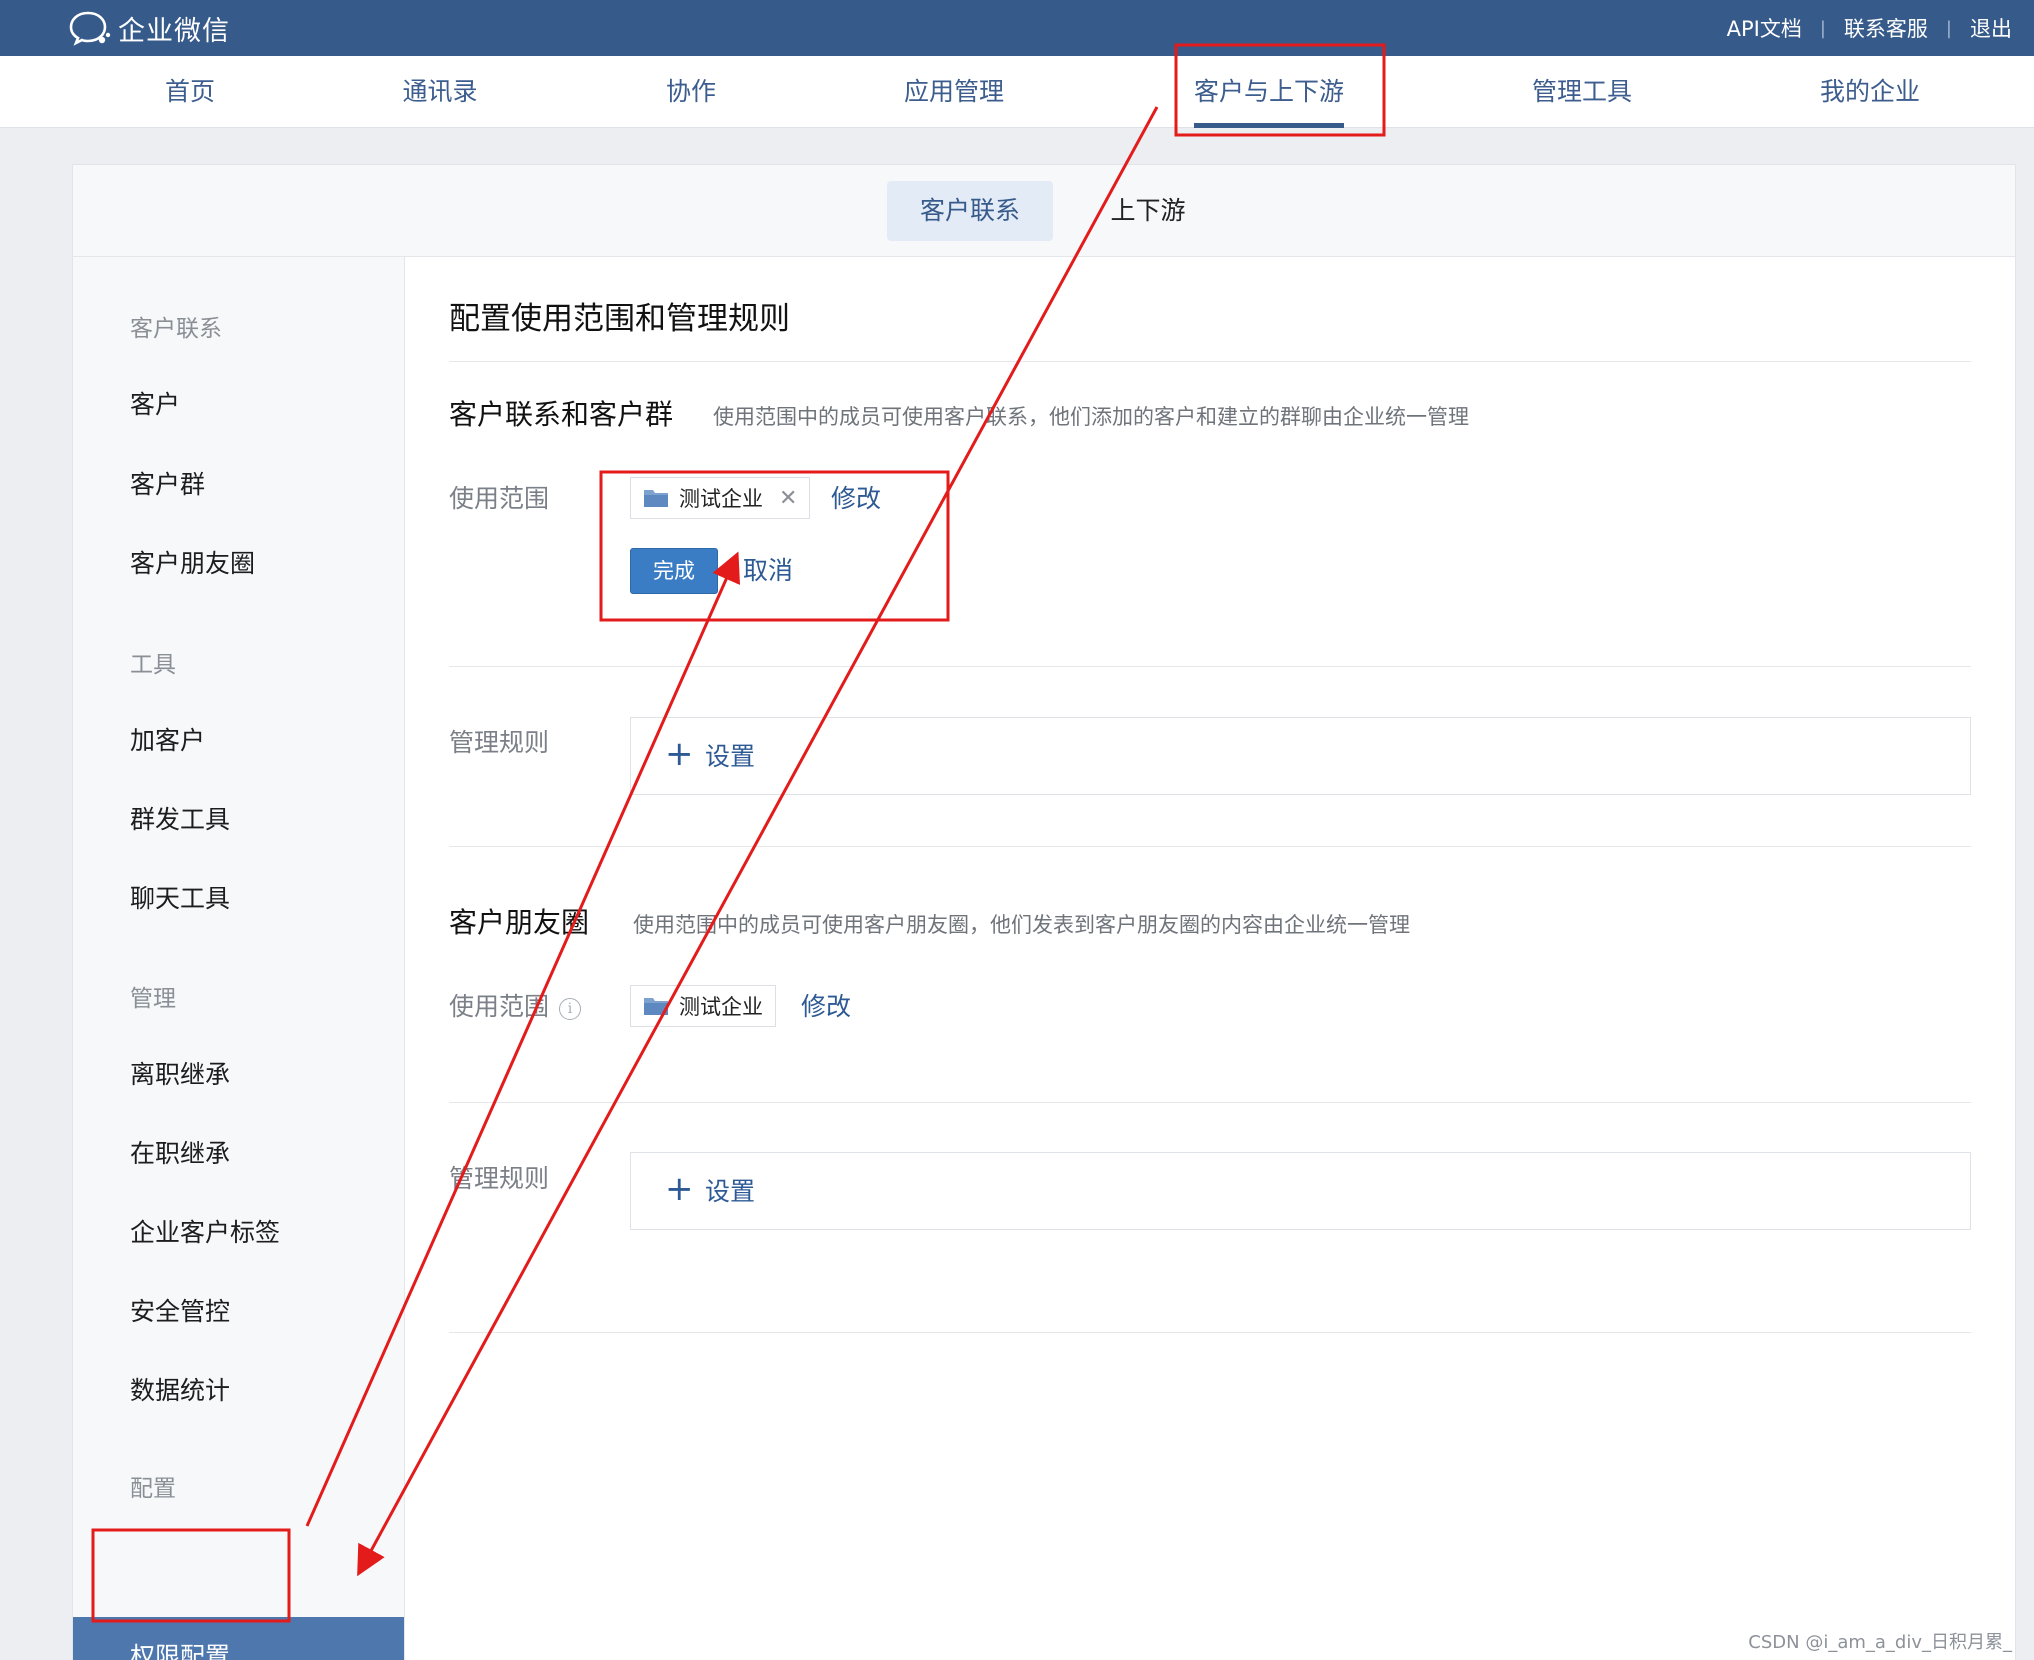 This screenshot has height=1660, width=2034. Describe the element at coordinates (674, 571) in the screenshot. I see `done-button: 完成` at that location.